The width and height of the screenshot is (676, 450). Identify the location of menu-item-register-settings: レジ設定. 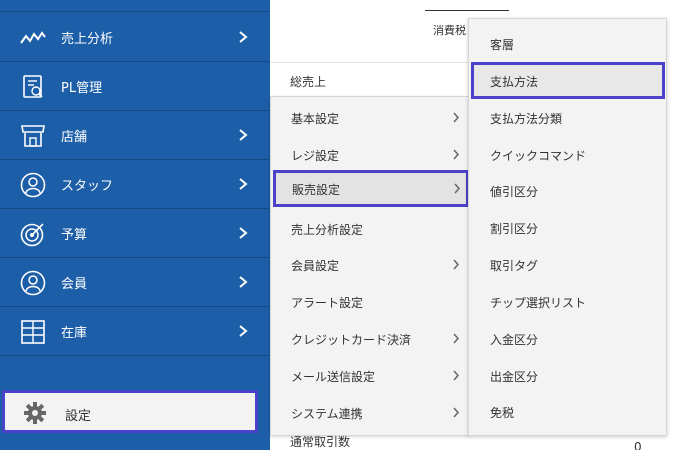
(370, 154).